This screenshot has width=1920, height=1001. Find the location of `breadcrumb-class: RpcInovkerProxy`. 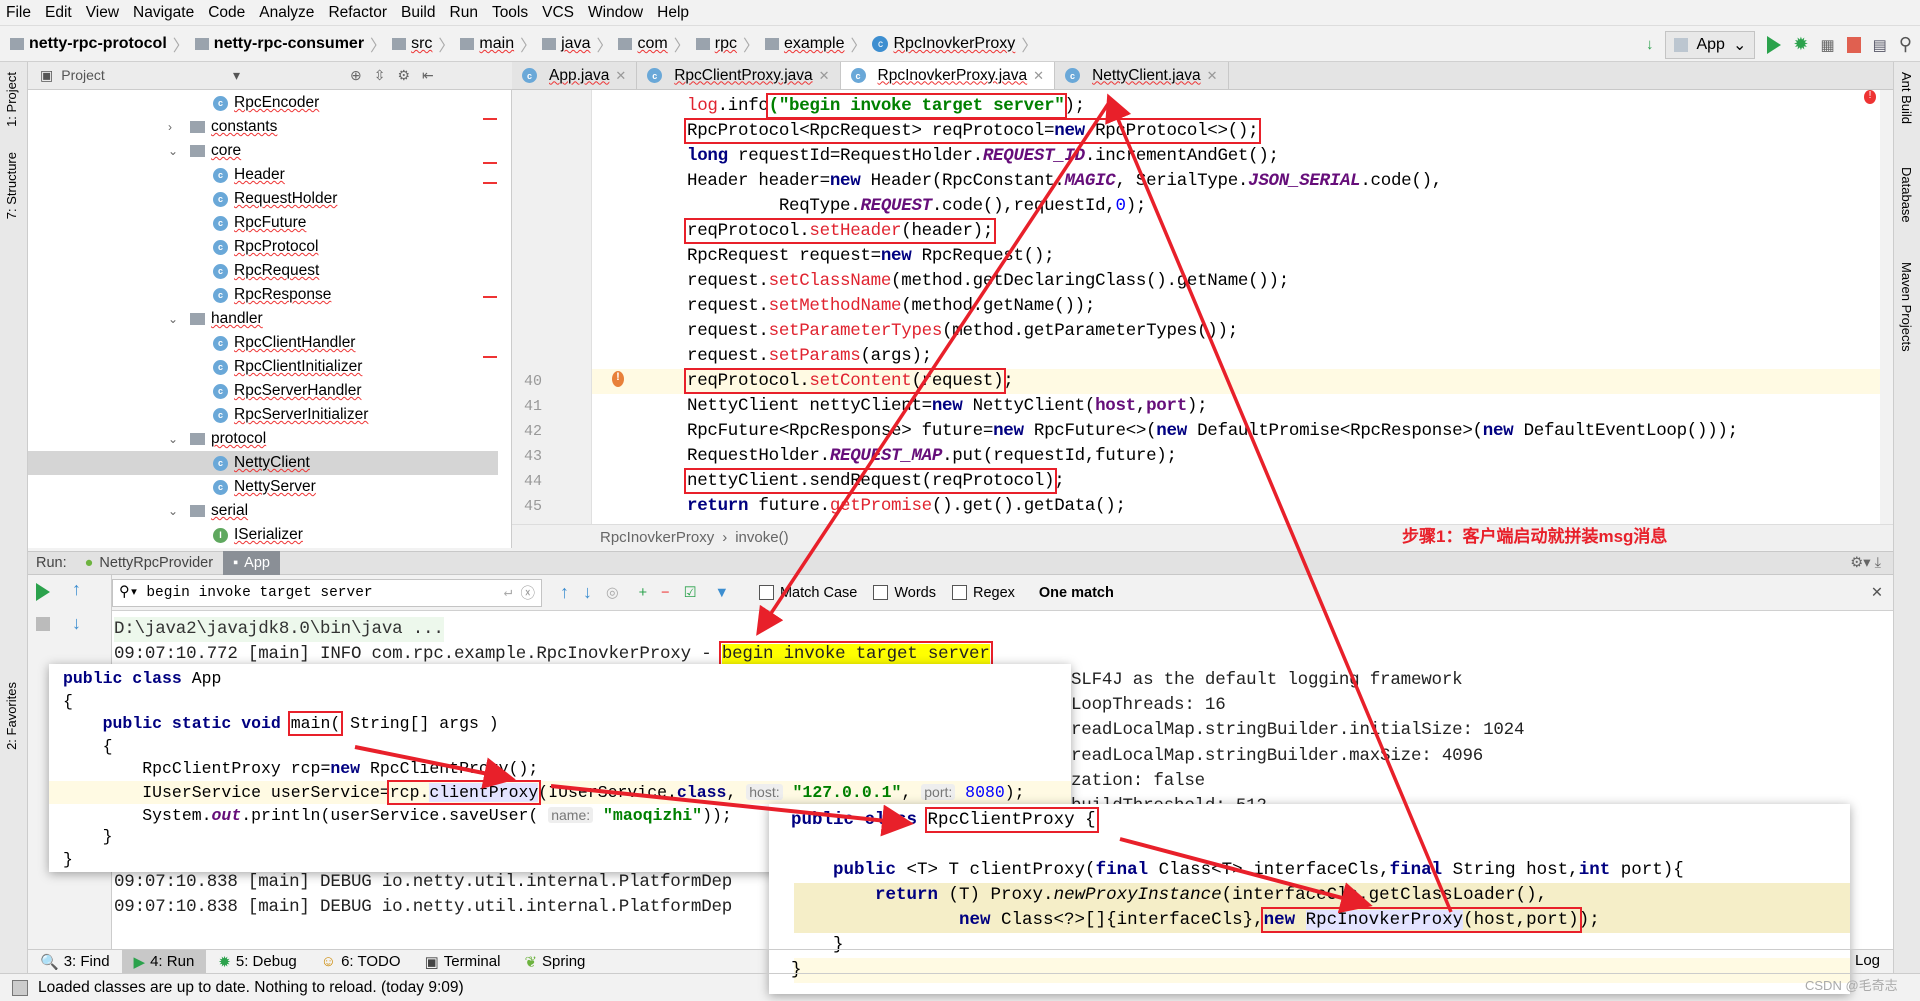

breadcrumb-class: RpcInovkerProxy is located at coordinates (657, 537).